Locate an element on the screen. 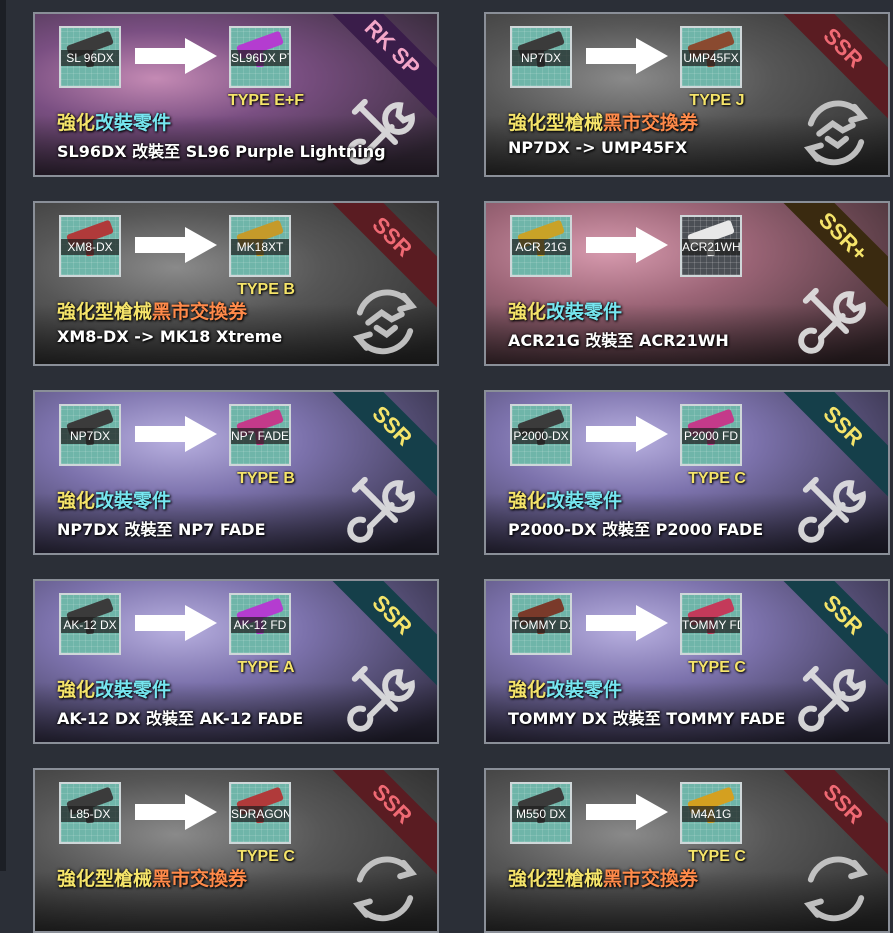 This screenshot has height=933, width=893. card-description: P2000-DX 改裝至 P2000 FADE is located at coordinates (636, 529).